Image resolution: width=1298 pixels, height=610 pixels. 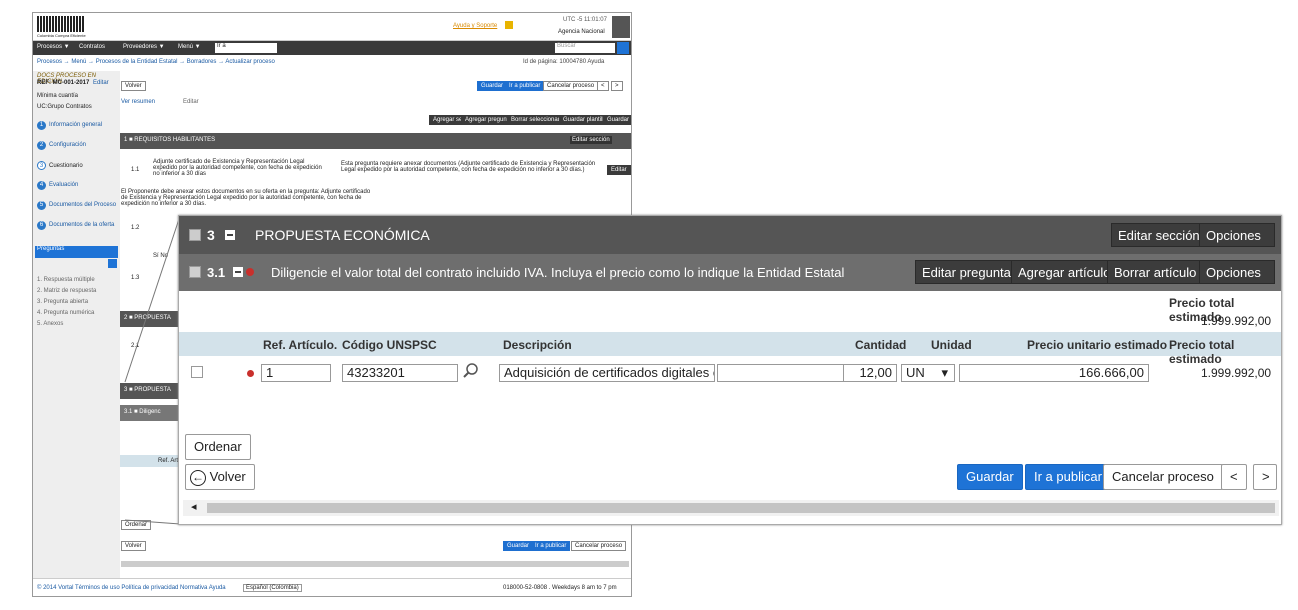 I want to click on col-descripcion: Descripción, so click(x=537, y=345).